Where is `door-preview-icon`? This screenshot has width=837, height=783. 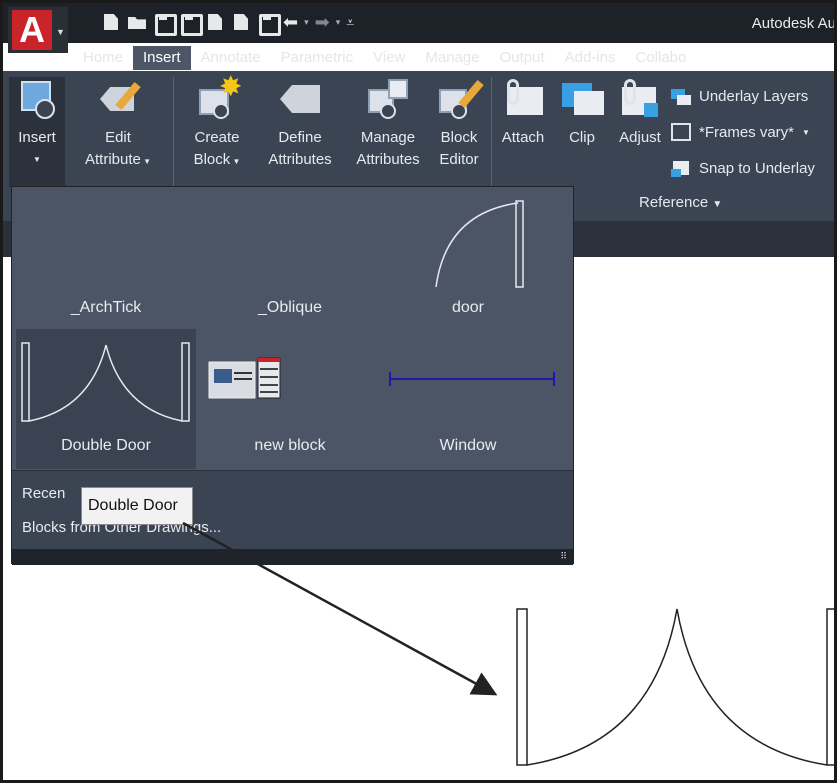
door-preview-icon is located at coordinates (479, 244).